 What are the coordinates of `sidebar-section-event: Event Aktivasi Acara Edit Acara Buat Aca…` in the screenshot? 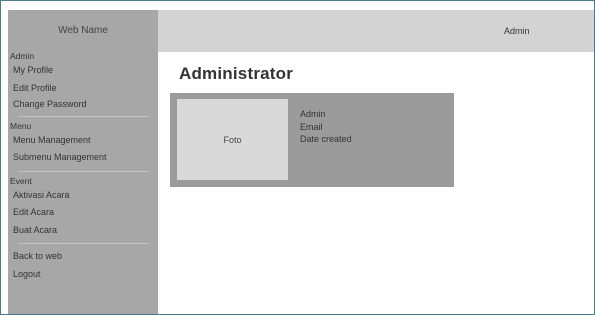 It's located at (83, 208).